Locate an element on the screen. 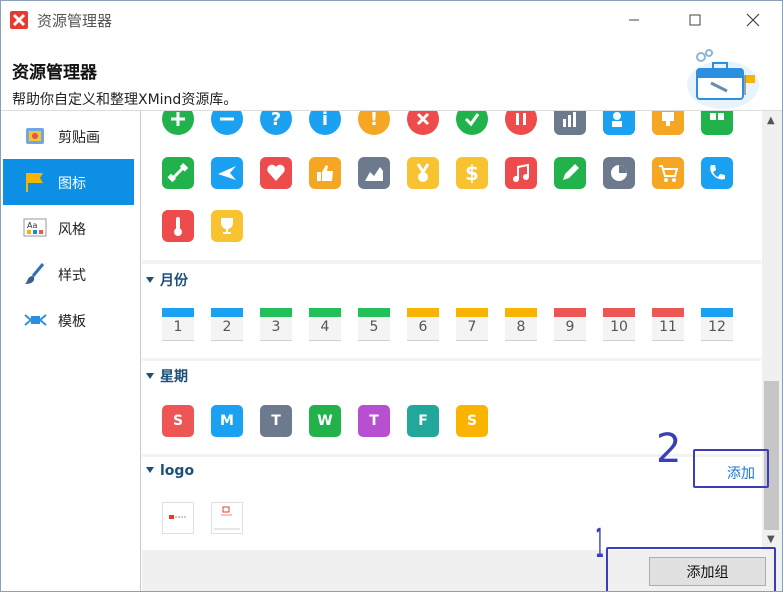 Image resolution: width=783 pixels, height=592 pixels. calendar-month-icon: 8 is located at coordinates (521, 324).